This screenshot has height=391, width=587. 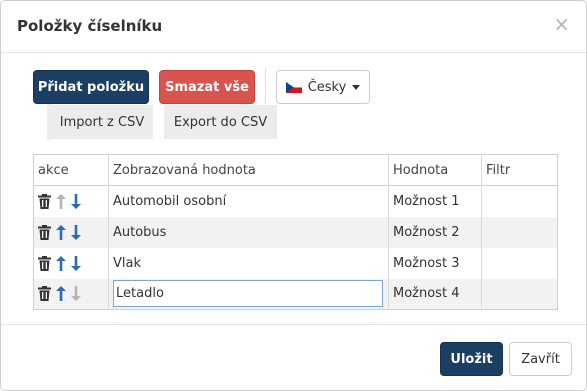 I want to click on save-button: Uložit, so click(x=471, y=359).